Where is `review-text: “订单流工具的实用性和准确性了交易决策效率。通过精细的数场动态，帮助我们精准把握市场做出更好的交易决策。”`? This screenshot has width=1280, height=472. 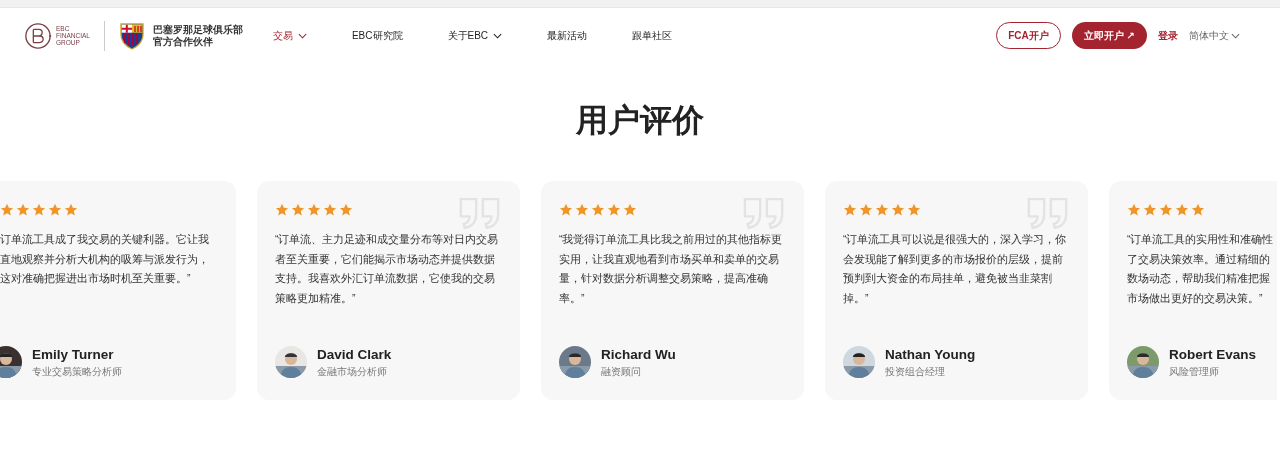 review-text: “订单流工具的实用性和准确性了交易决策效率。通过精细的数场动态，帮助我们精准把握市场做出更好的交易决策。” is located at coordinates (1201, 269).